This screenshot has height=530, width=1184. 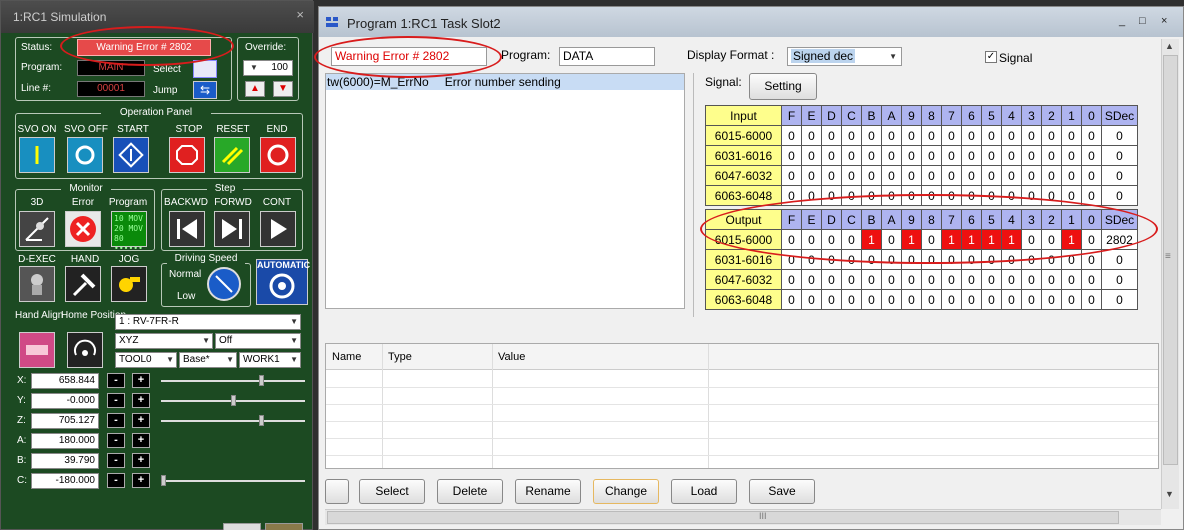 I want to click on coord-value: -0.000, so click(x=65, y=401).